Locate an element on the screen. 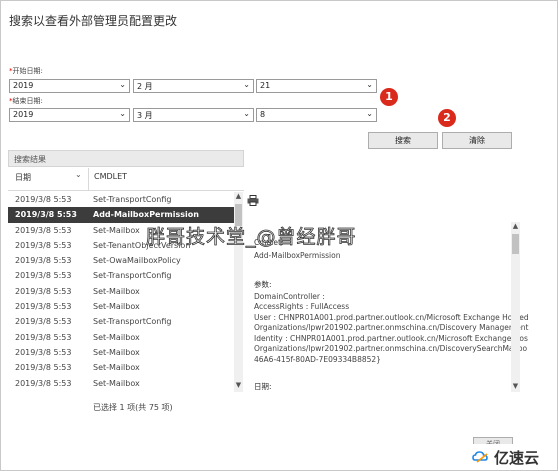 The image size is (558, 471). detail-param-line: 46A6-415f-80AD-7E09334B8852} is located at coordinates (317, 359).